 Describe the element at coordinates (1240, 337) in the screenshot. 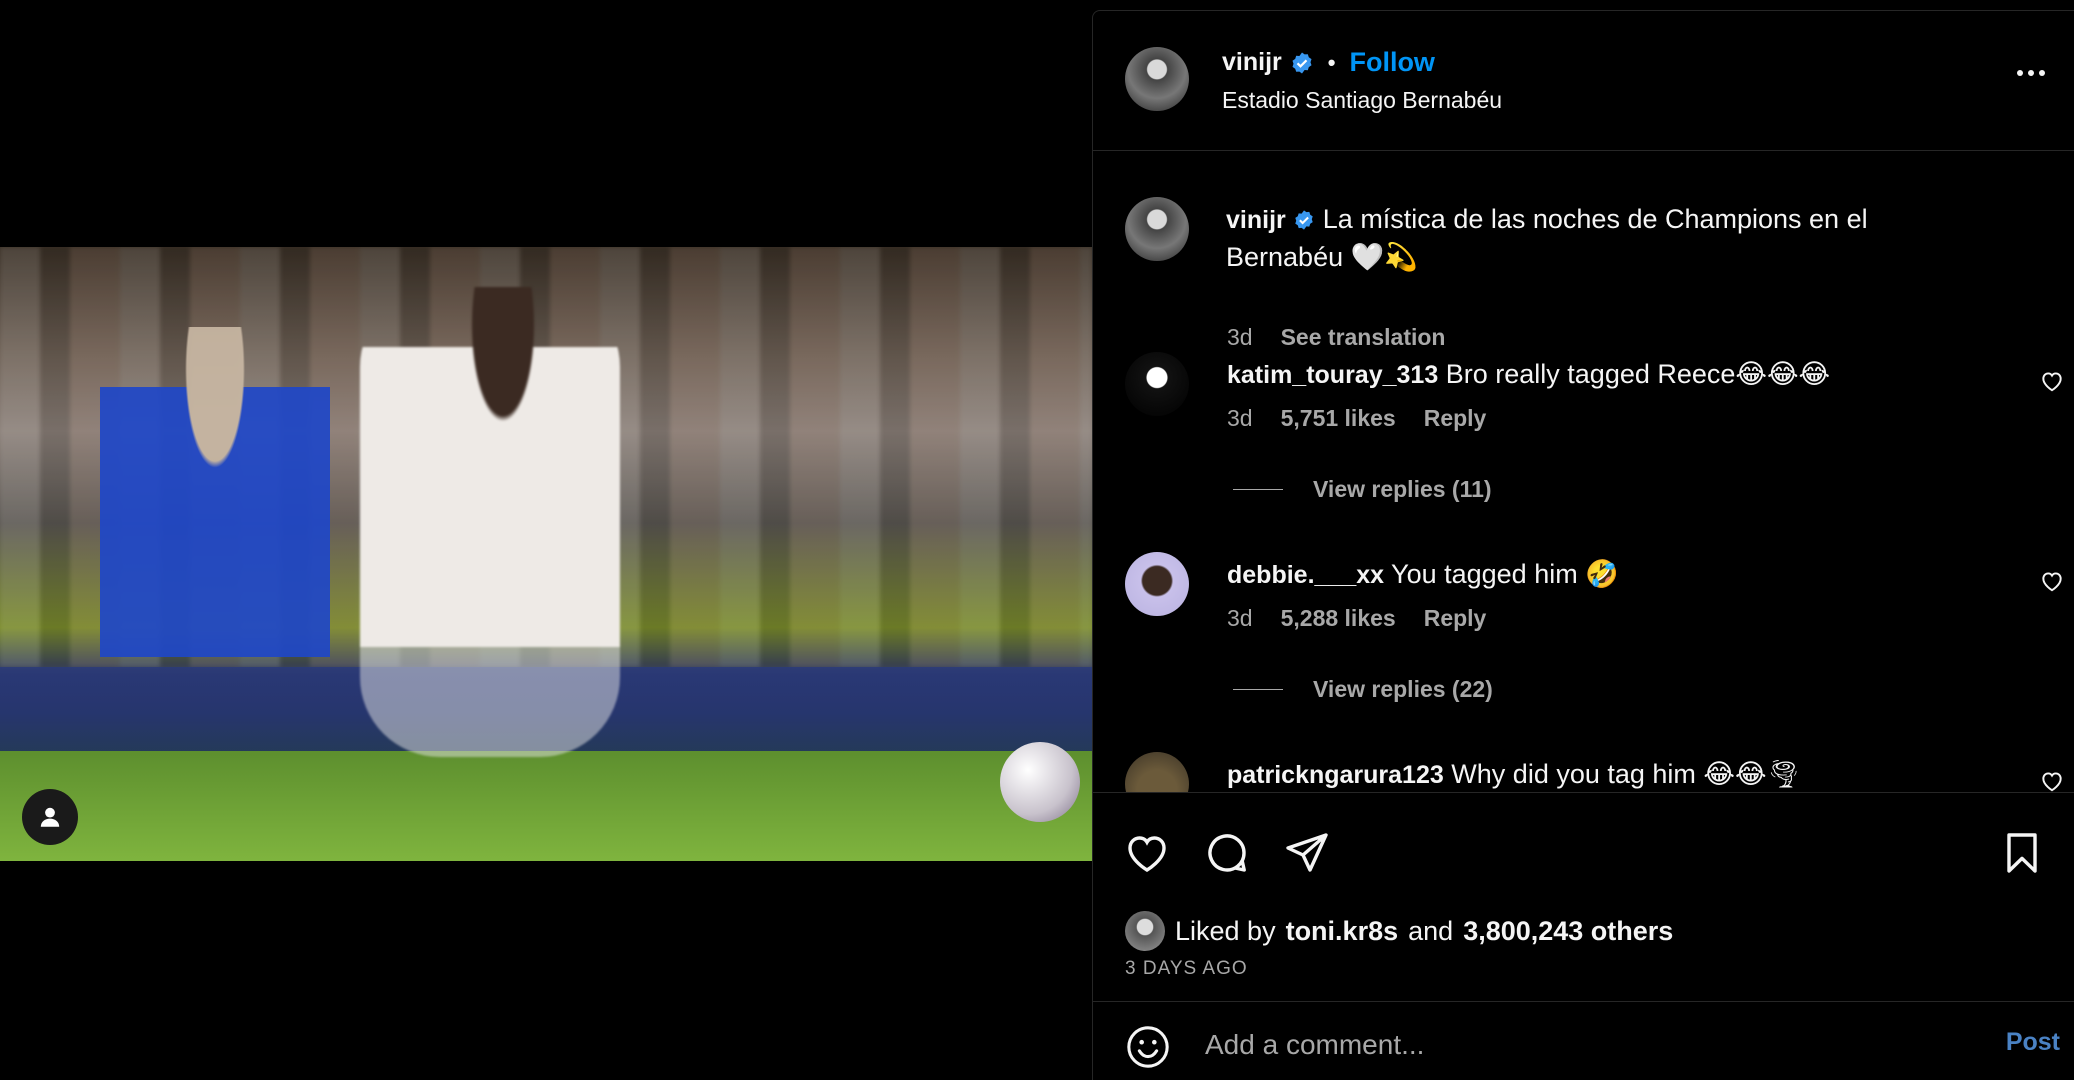

I see `caption-time: 3d` at that location.